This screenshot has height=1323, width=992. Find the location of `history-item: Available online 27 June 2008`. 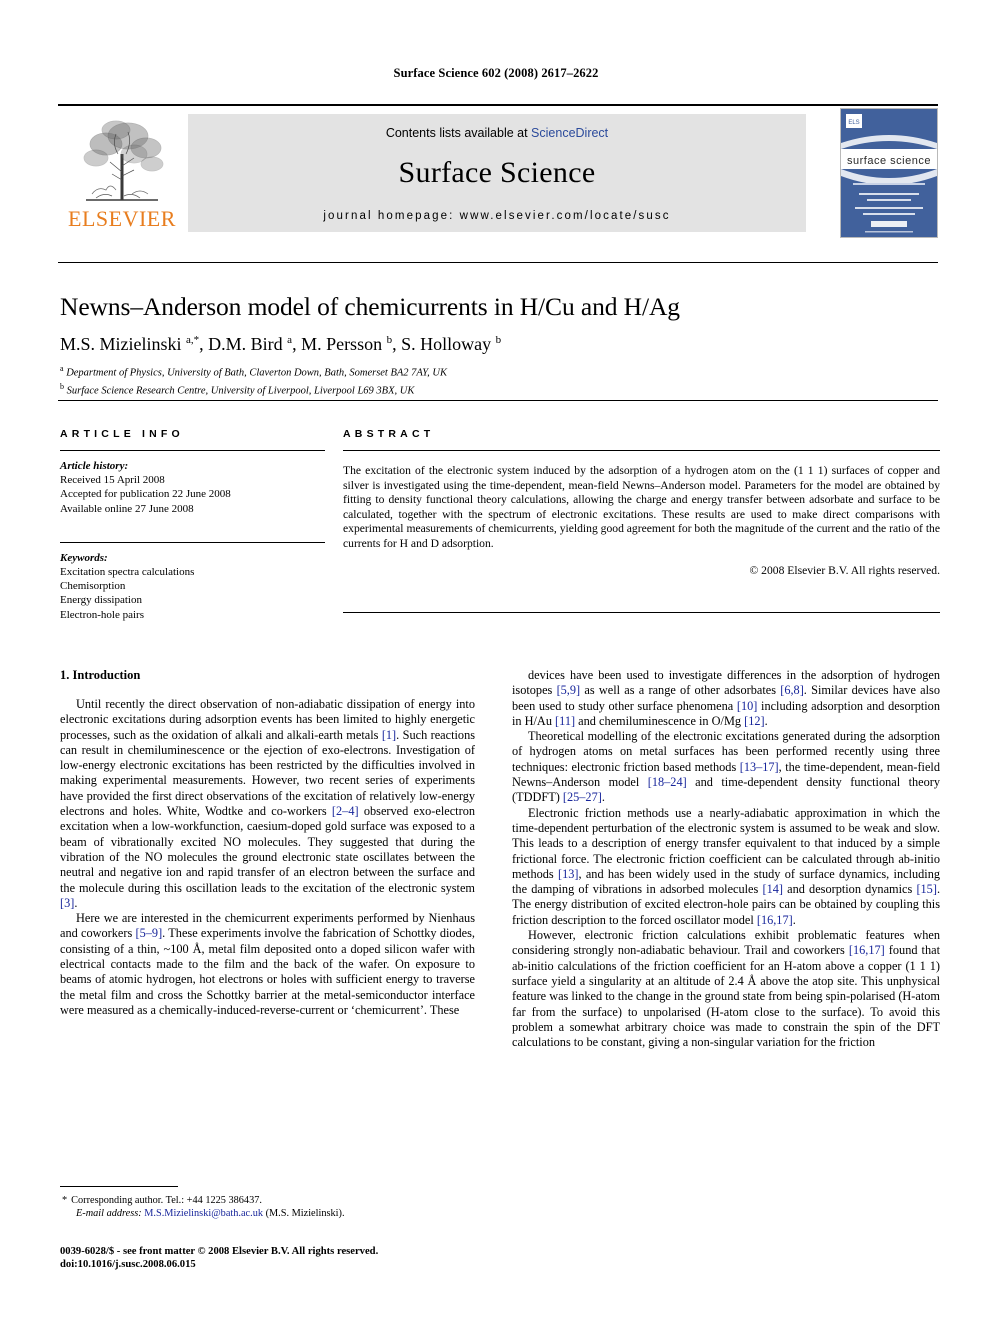

history-item: Available online 27 June 2008 is located at coordinates (127, 508).